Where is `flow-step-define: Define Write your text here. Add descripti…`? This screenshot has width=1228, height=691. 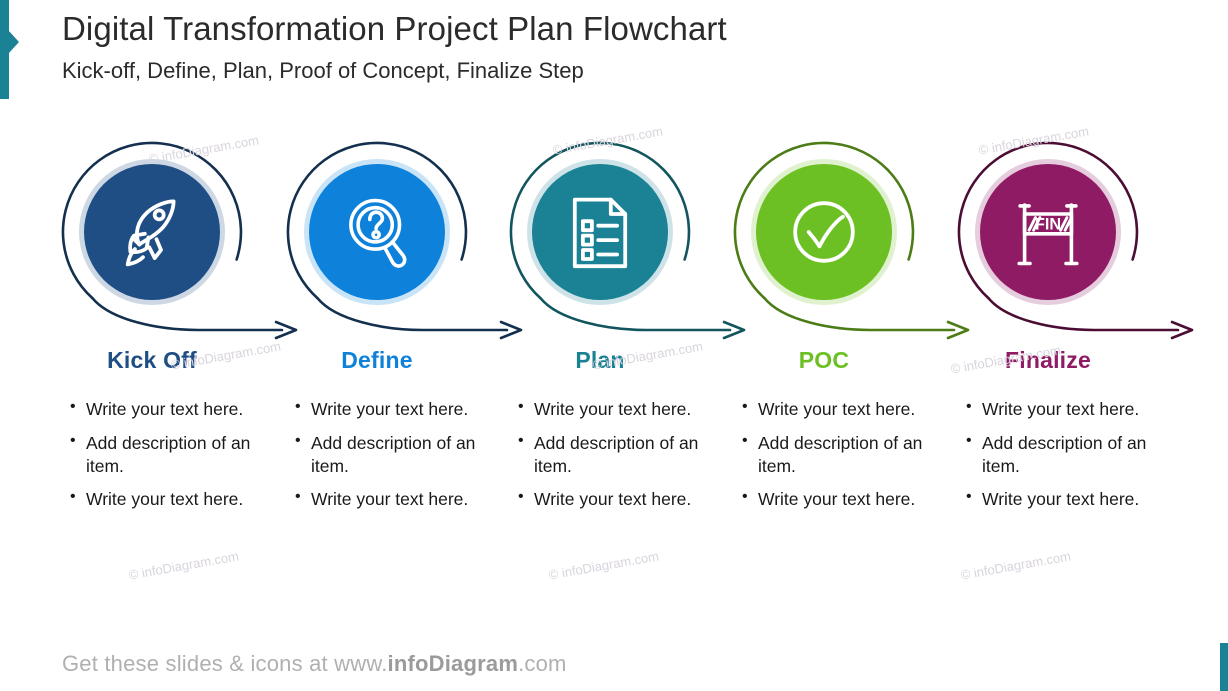
flow-step-define: Define Write your text here. Add descripti… is located at coordinates (394, 325).